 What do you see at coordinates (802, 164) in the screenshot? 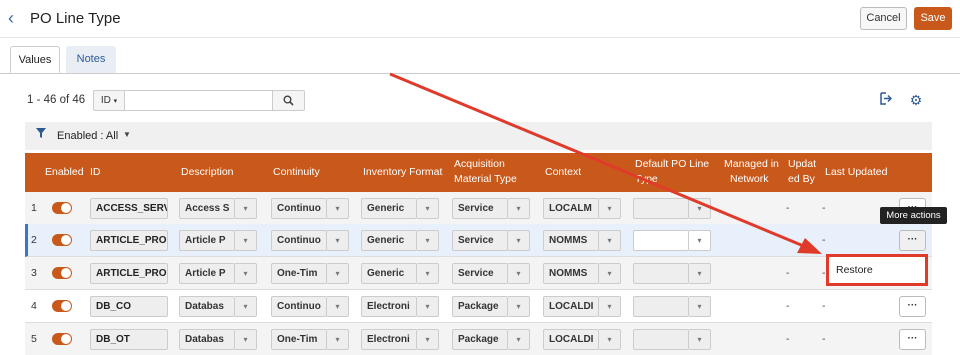
I see `col-updated-line1: Updat` at bounding box center [802, 164].